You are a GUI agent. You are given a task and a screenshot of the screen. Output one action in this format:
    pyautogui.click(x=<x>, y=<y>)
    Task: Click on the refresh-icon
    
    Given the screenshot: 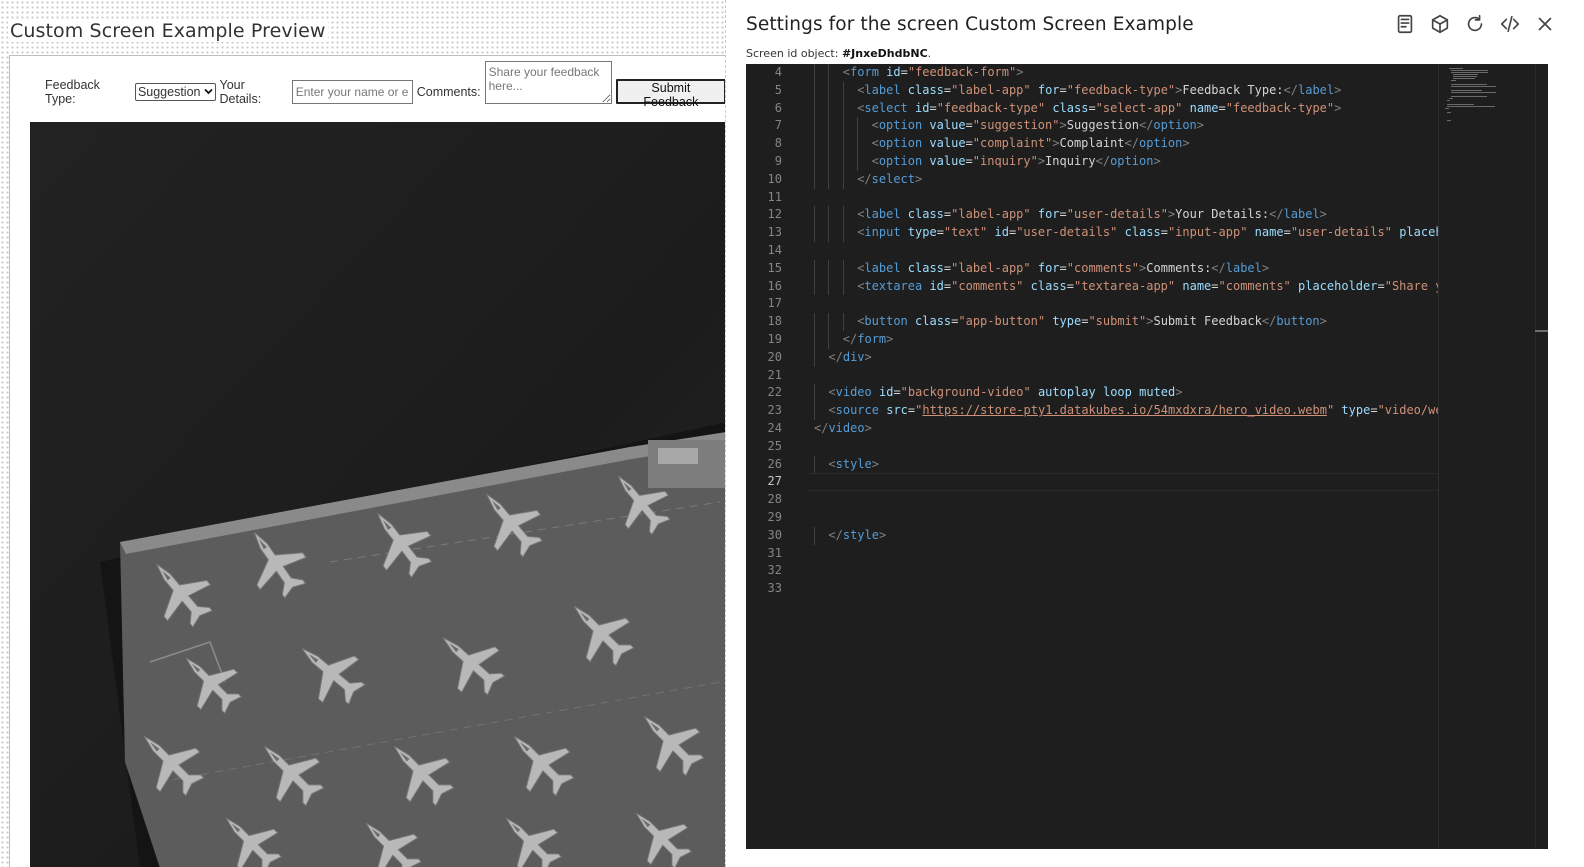 What is the action you would take?
    pyautogui.click(x=1474, y=24)
    